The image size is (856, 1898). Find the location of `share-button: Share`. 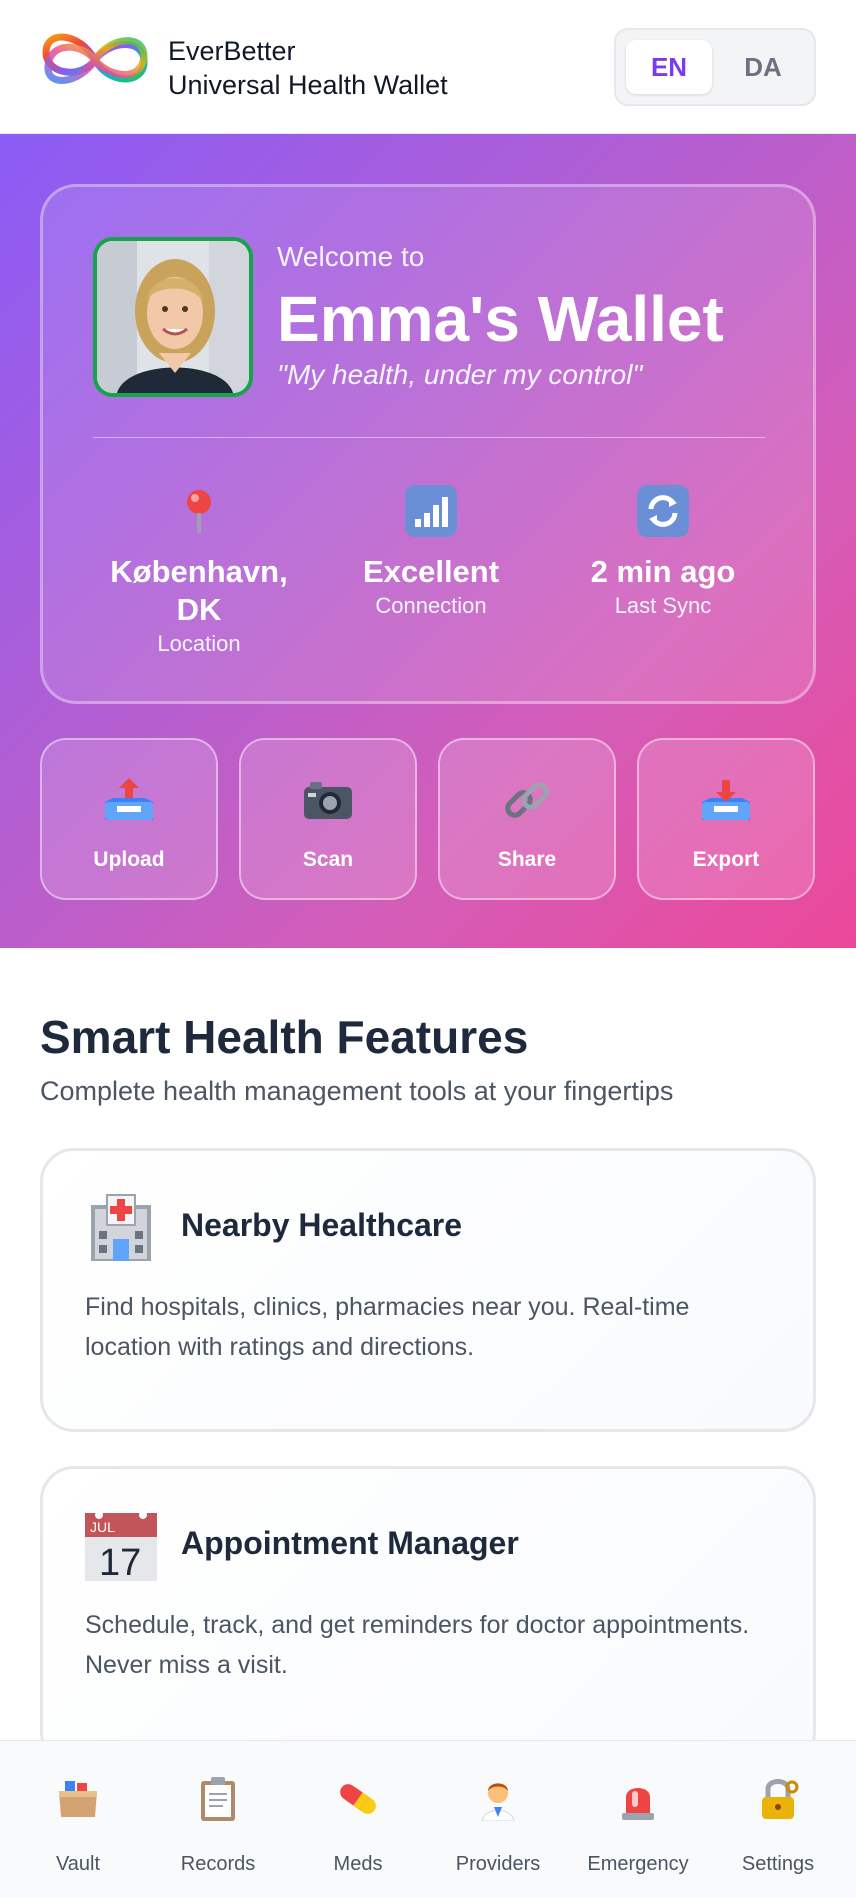

share-button: Share is located at coordinates (527, 819).